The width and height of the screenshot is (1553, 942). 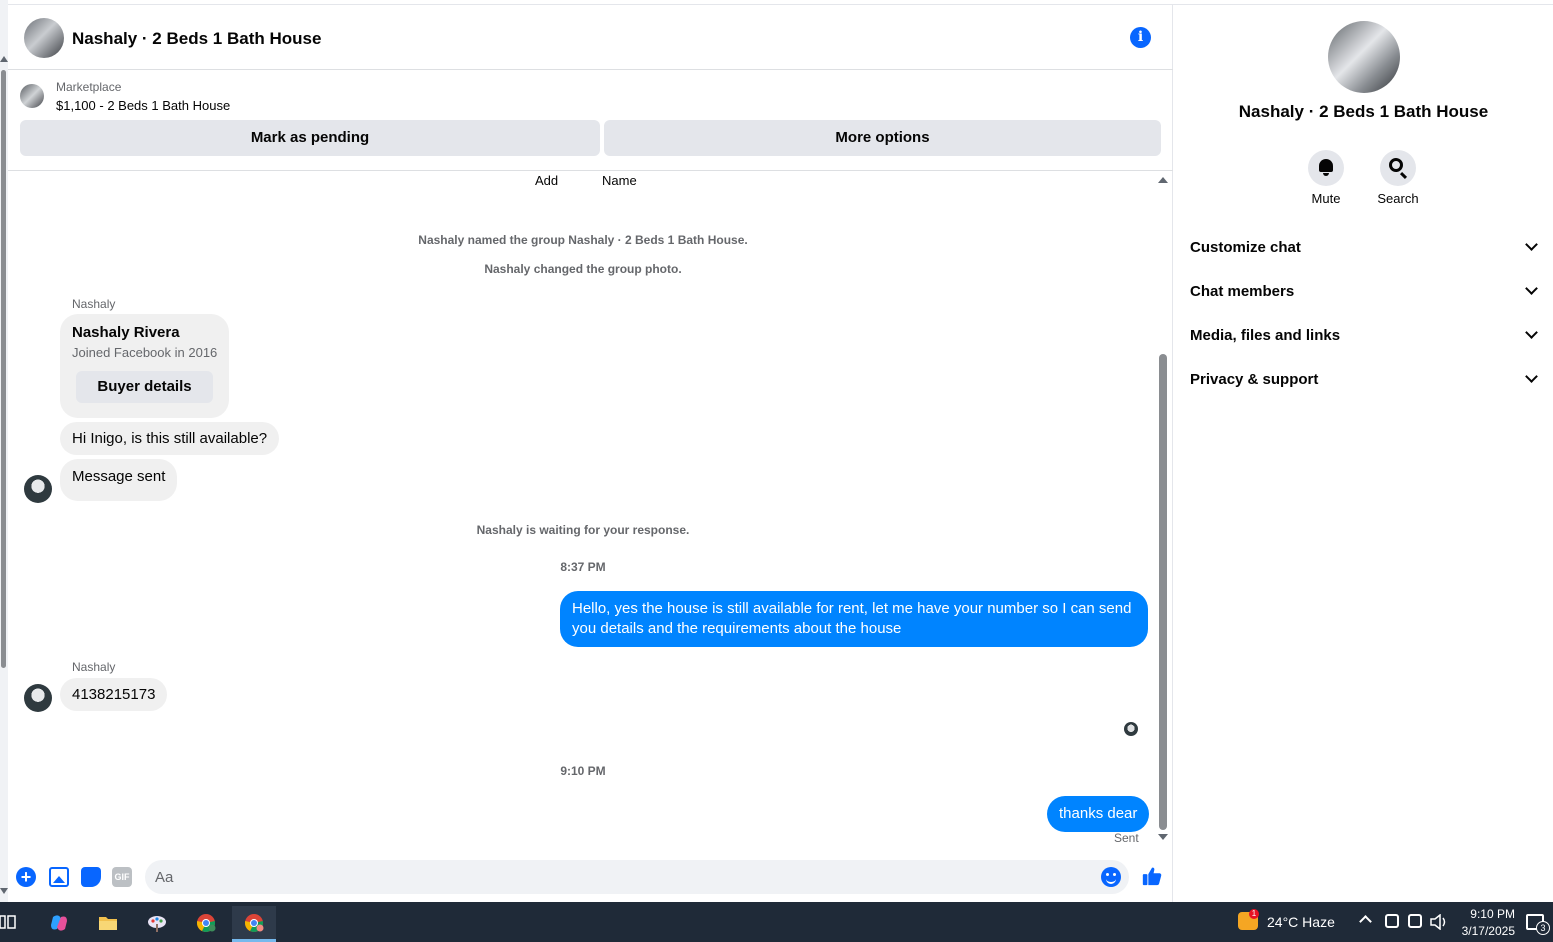 What do you see at coordinates (583, 530) in the screenshot?
I see `system-message: Nashaly is waiting for your response.` at bounding box center [583, 530].